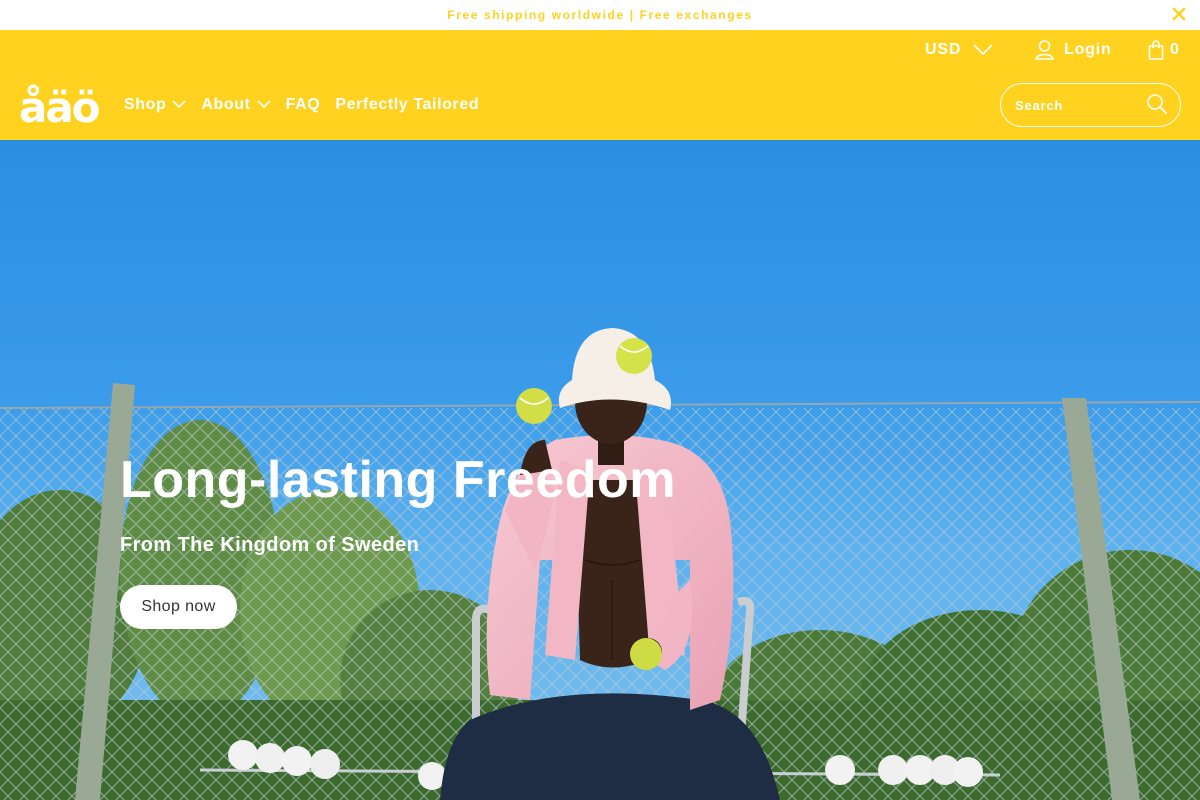  I want to click on user-icon, so click(1044, 50).